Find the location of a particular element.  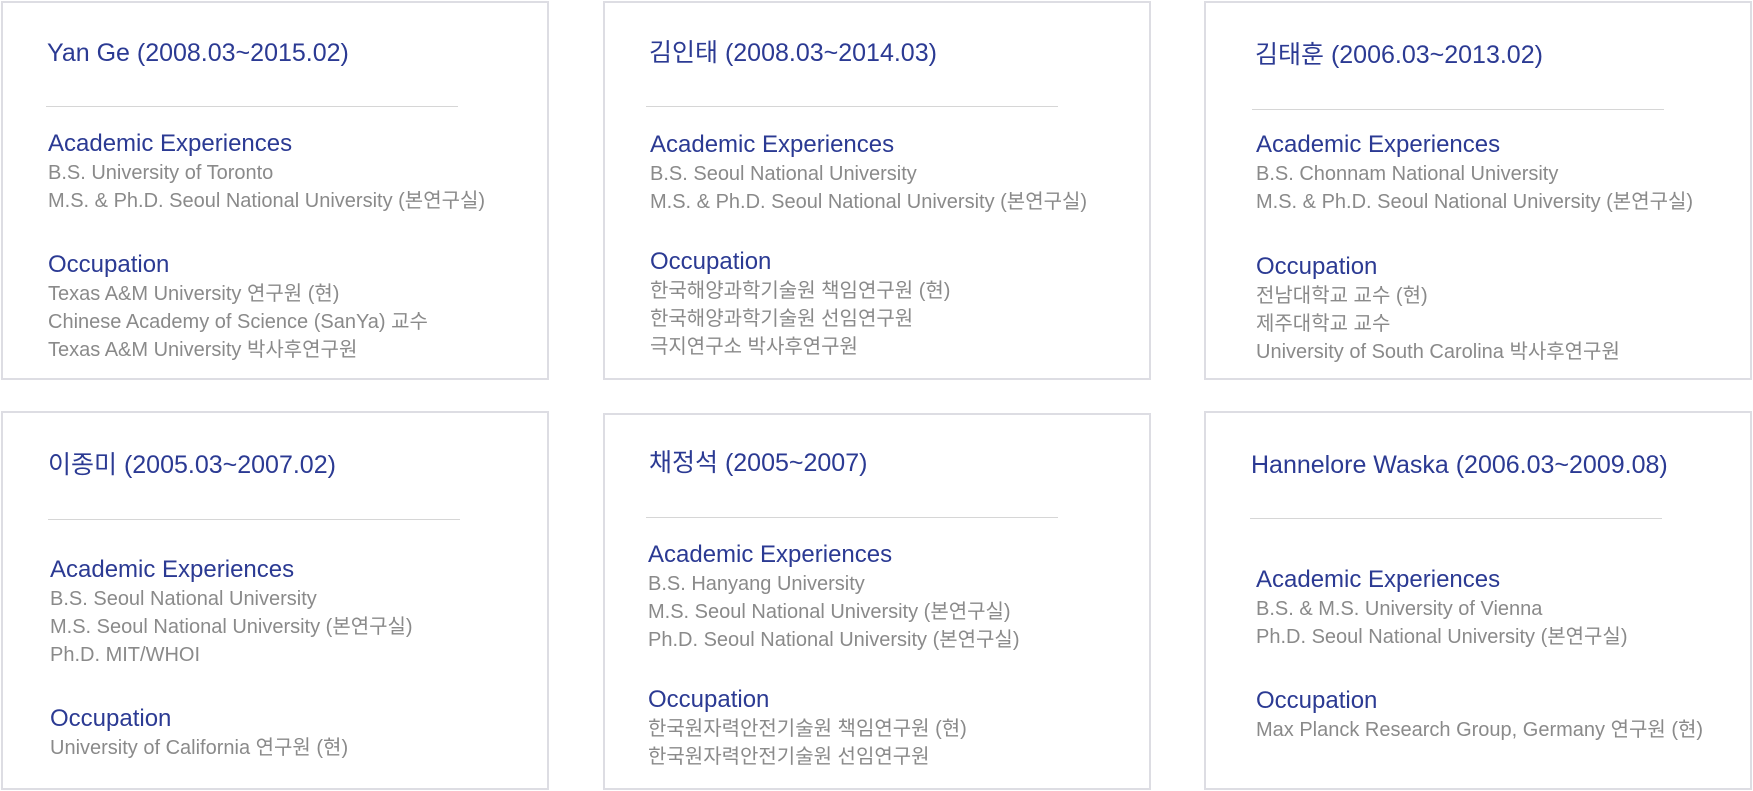

alumni-name: 김태훈 (2006.03~2013.02) is located at coordinates (1399, 55).